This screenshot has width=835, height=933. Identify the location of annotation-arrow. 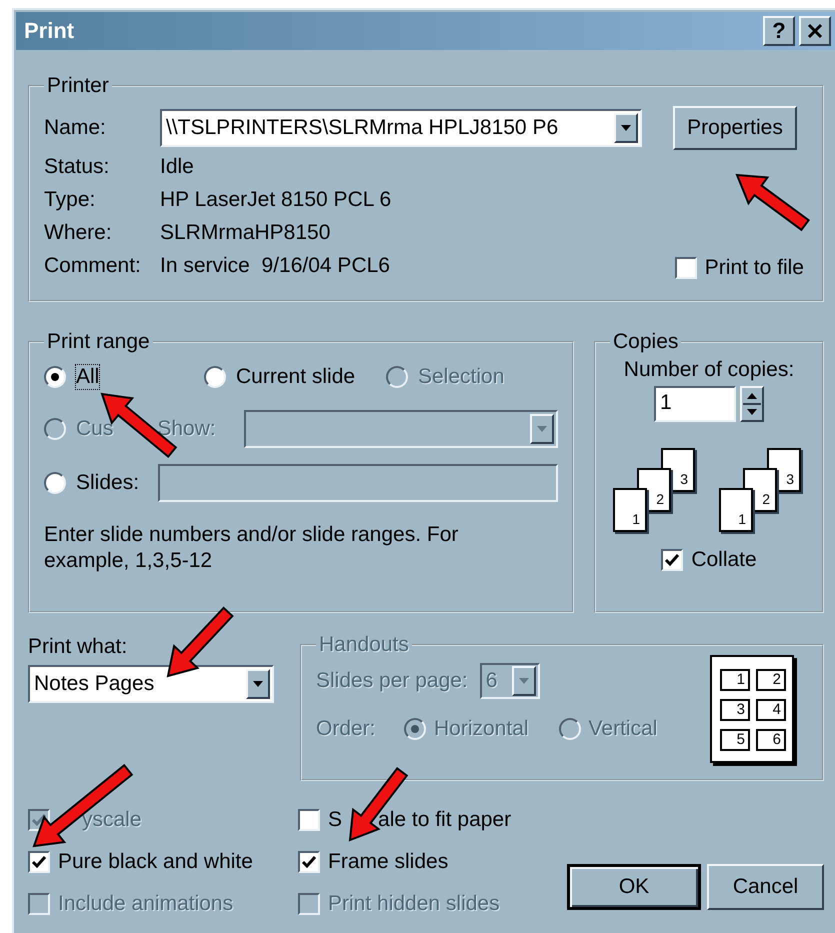
(200, 642).